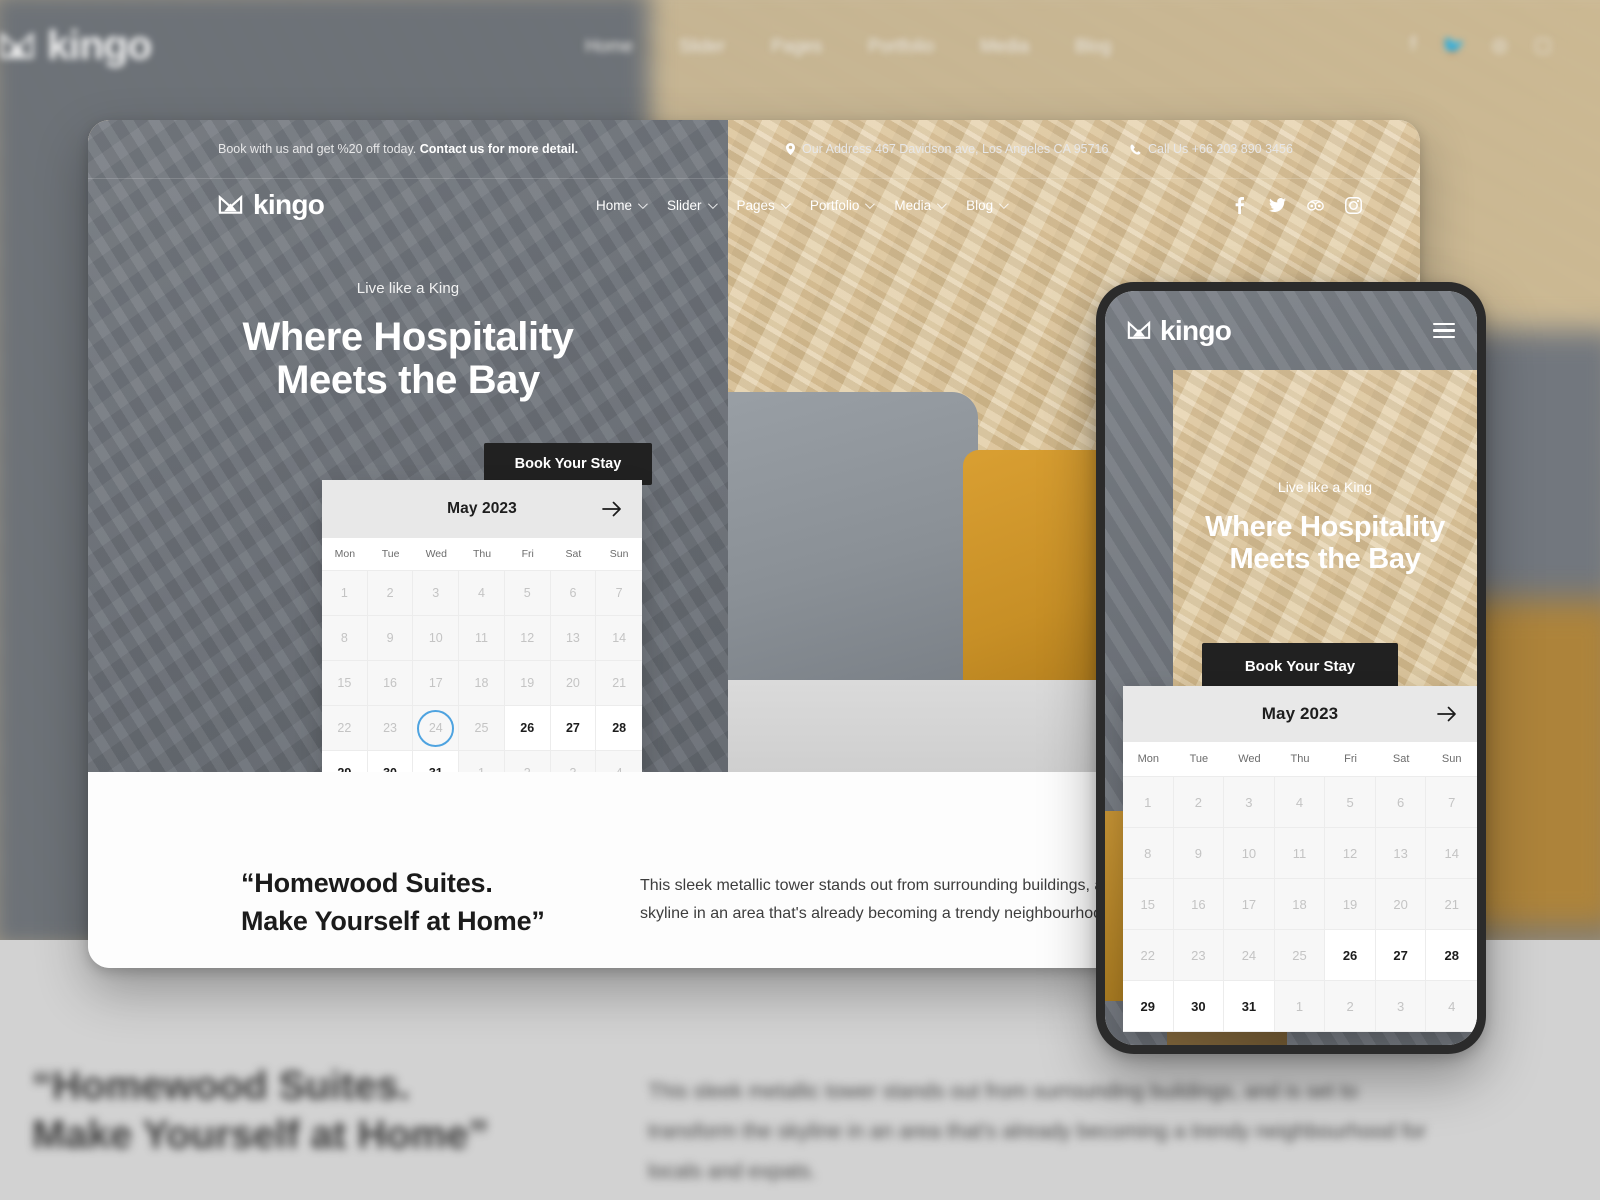 This screenshot has width=1600, height=1200. I want to click on site-logo: kingo, so click(271, 205).